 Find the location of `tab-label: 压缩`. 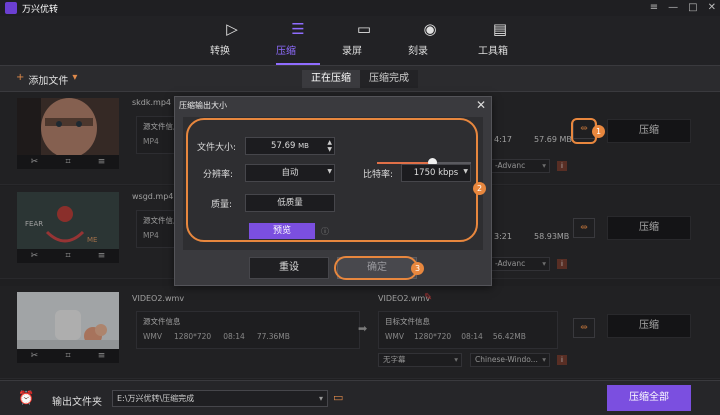

tab-label: 压缩 is located at coordinates (286, 51).